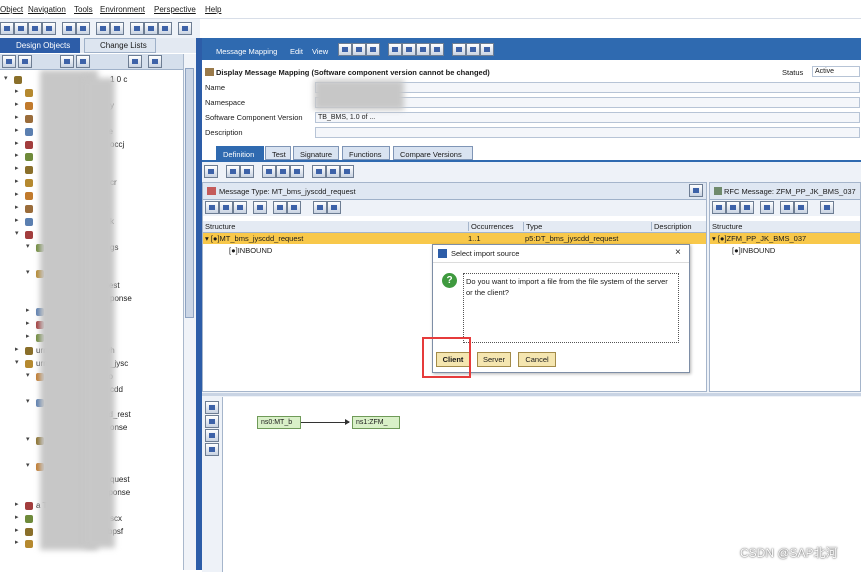  Describe the element at coordinates (366, 153) in the screenshot. I see `tab-functions: Functions` at that location.